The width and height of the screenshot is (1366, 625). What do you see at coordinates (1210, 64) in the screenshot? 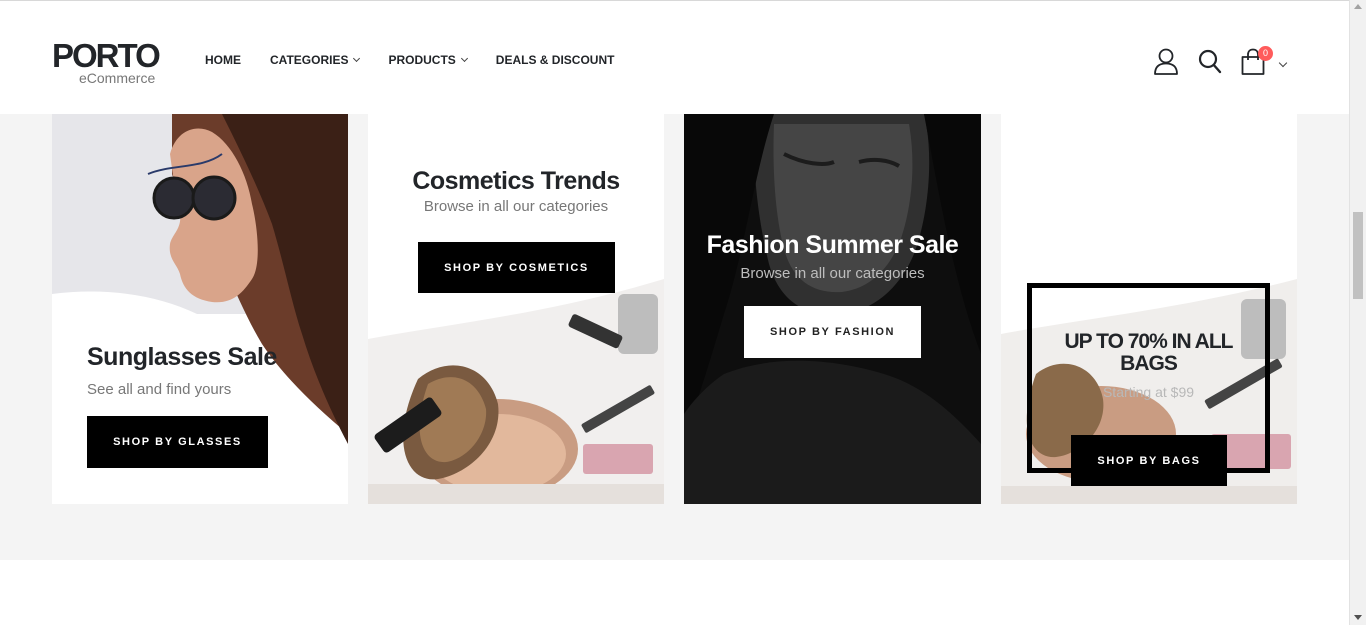
I see `search-icon` at bounding box center [1210, 64].